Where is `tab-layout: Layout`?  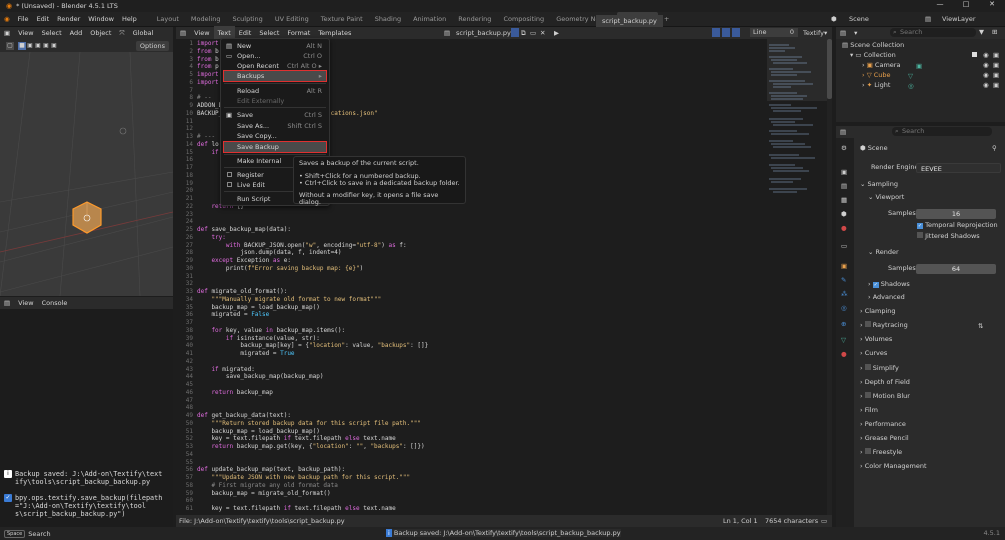 tab-layout: Layout is located at coordinates (168, 19).